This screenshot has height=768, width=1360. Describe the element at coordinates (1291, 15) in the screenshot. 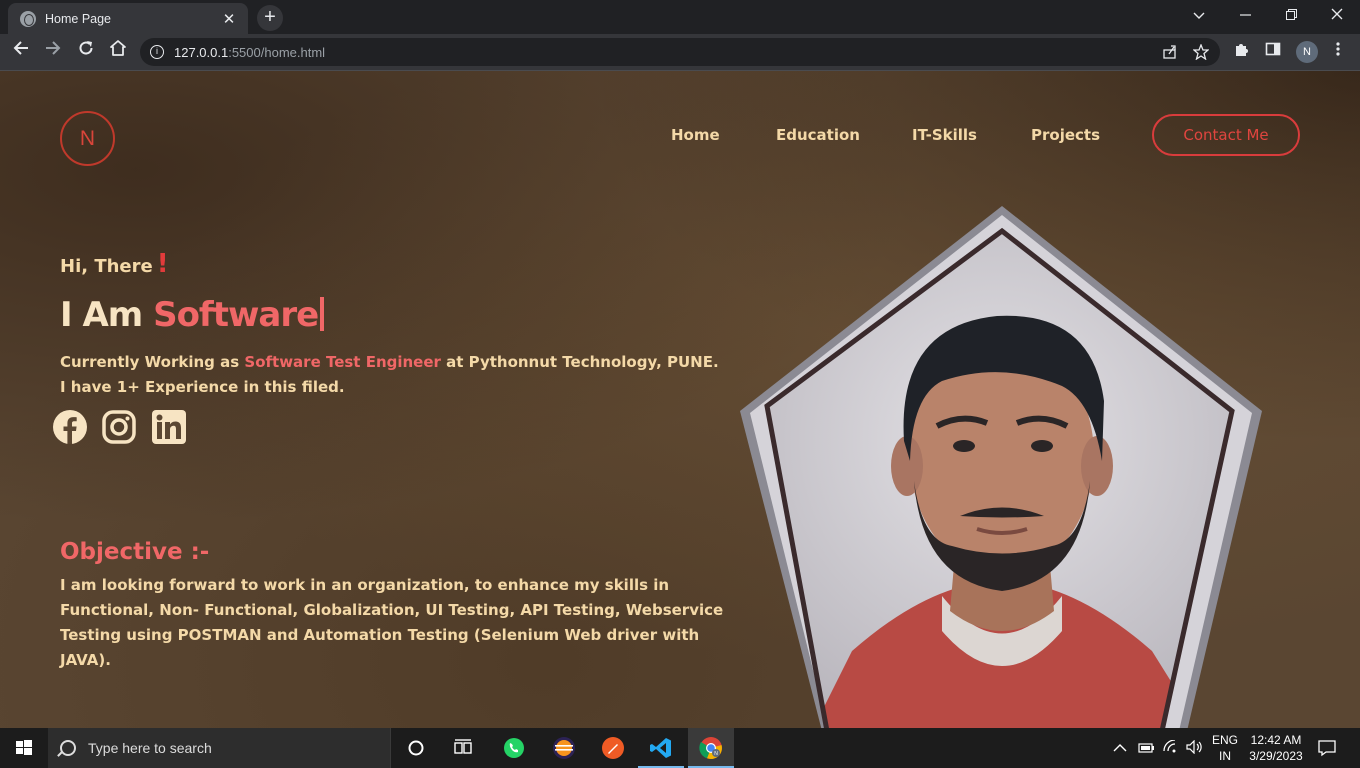

I see `restore-button` at that location.